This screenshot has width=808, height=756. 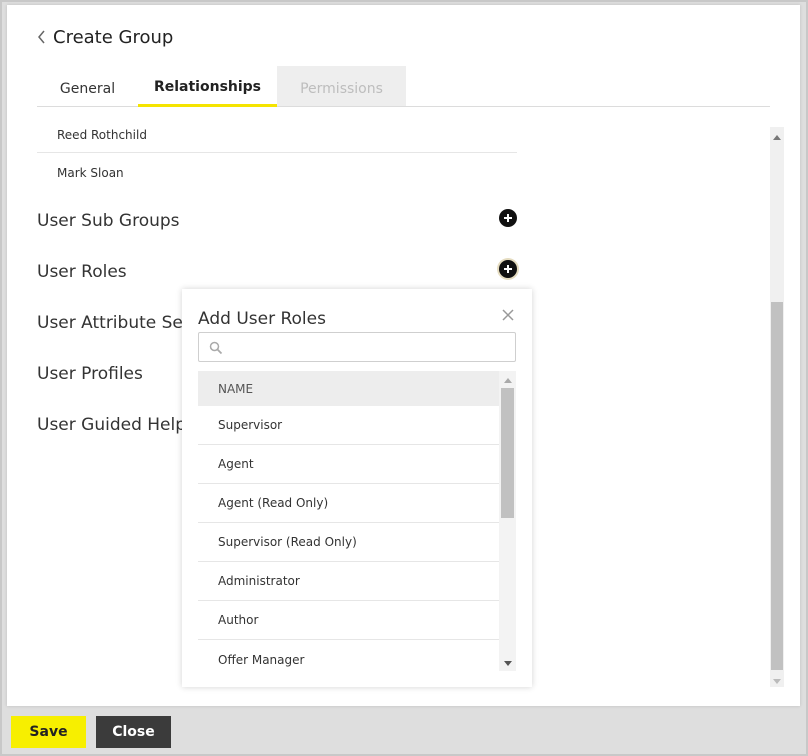 I want to click on main-scrollbar-thumb, so click(x=777, y=486).